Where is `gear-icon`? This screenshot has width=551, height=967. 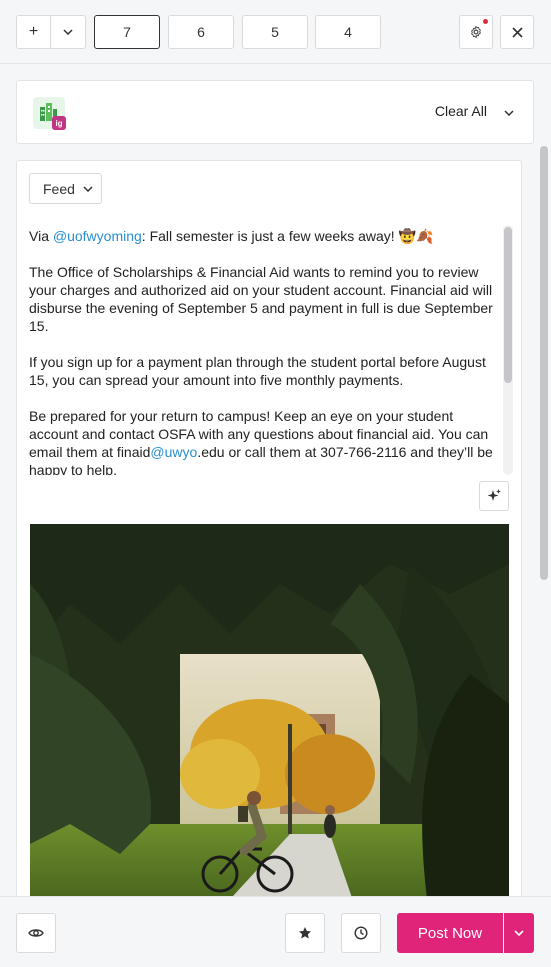
gear-icon is located at coordinates (476, 32).